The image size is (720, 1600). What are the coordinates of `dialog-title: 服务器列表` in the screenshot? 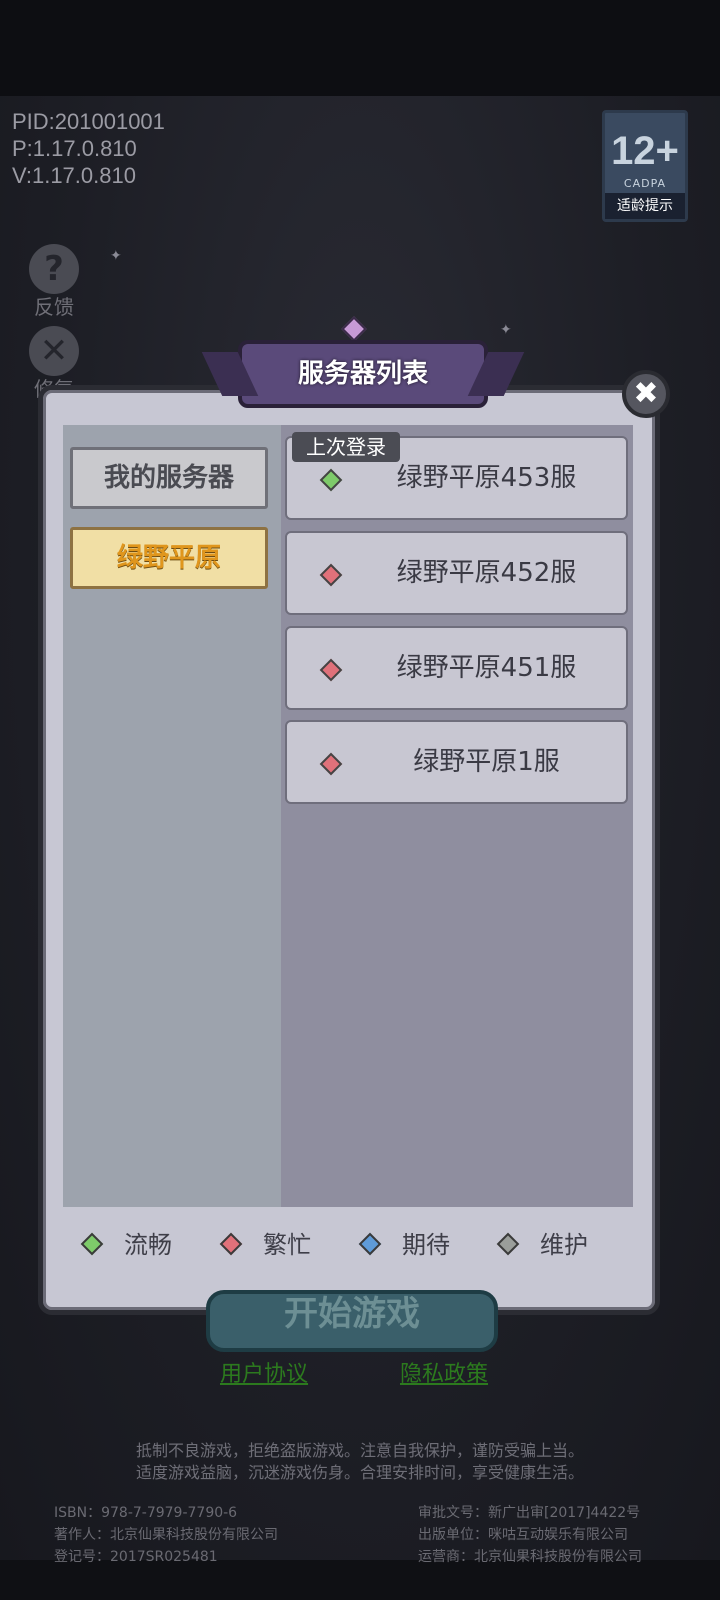 It's located at (362, 374).